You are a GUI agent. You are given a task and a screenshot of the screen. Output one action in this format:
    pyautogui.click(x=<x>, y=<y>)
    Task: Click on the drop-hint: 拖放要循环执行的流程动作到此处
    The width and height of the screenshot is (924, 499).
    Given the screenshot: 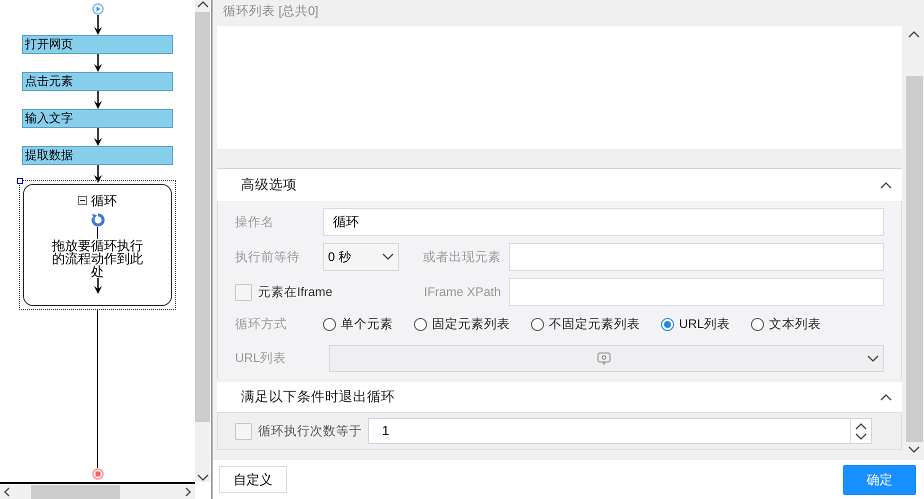 What is the action you would take?
    pyautogui.click(x=97, y=258)
    